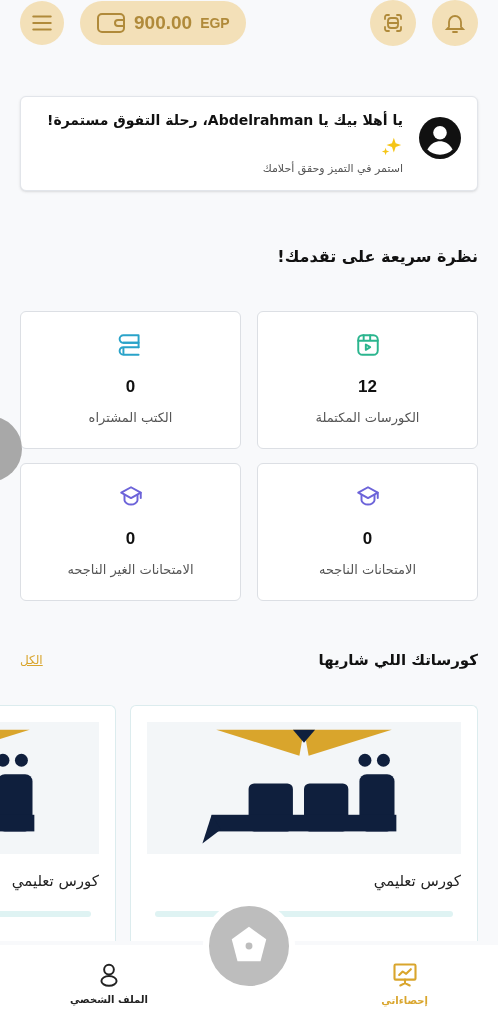  Describe the element at coordinates (58, 823) in the screenshot. I see `course-card: كورس تعليمي` at that location.